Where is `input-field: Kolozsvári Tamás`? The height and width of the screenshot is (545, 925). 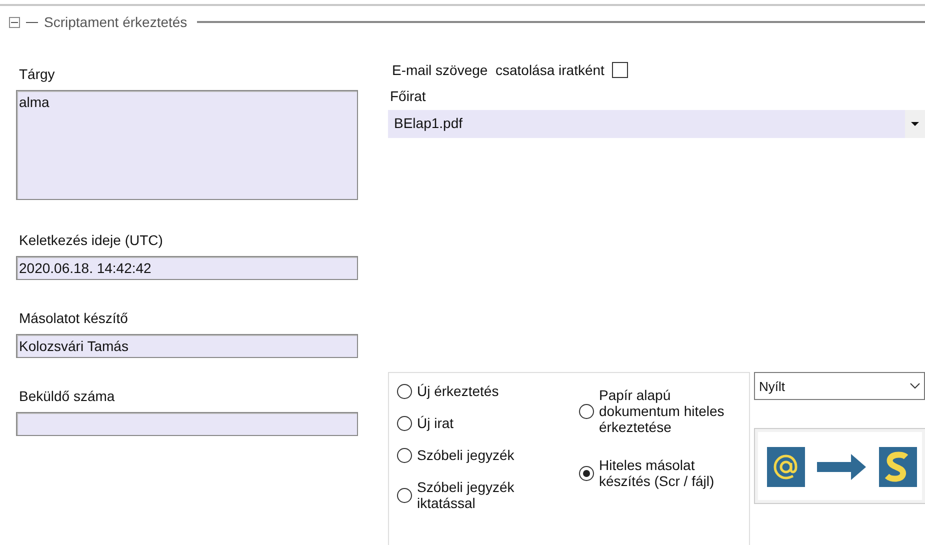
input-field: Kolozsvári Tamás is located at coordinates (187, 346).